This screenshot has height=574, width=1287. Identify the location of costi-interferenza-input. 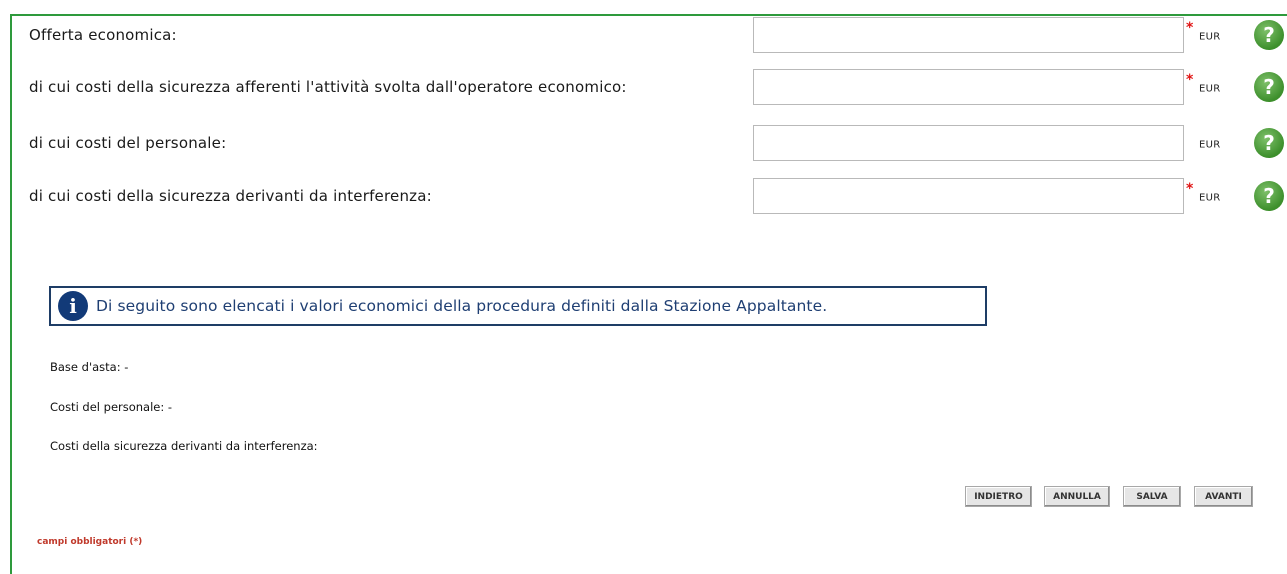
(968, 196).